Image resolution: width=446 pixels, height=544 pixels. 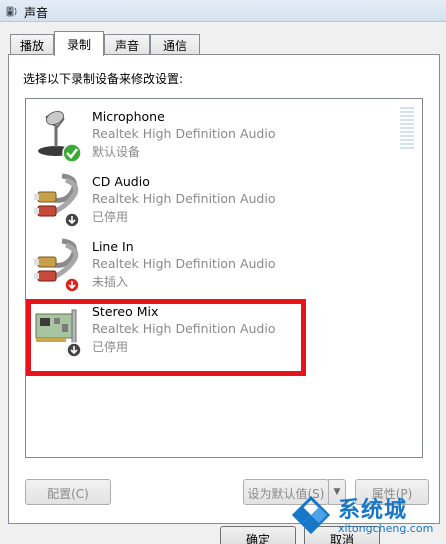 I want to click on unplugged-arrow-icon, so click(x=72, y=285).